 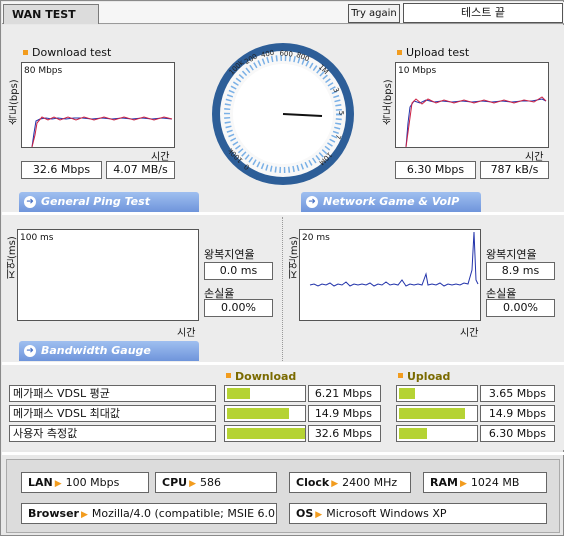 I want to click on browser-key: Browser, so click(x=53, y=513).